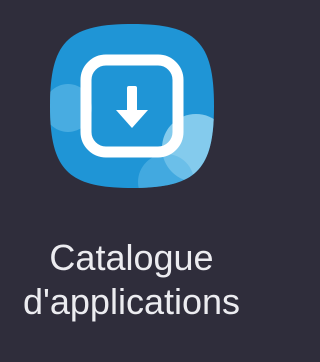 The image size is (320, 362). What do you see at coordinates (132, 100) in the screenshot?
I see `arrow-shaft` at bounding box center [132, 100].